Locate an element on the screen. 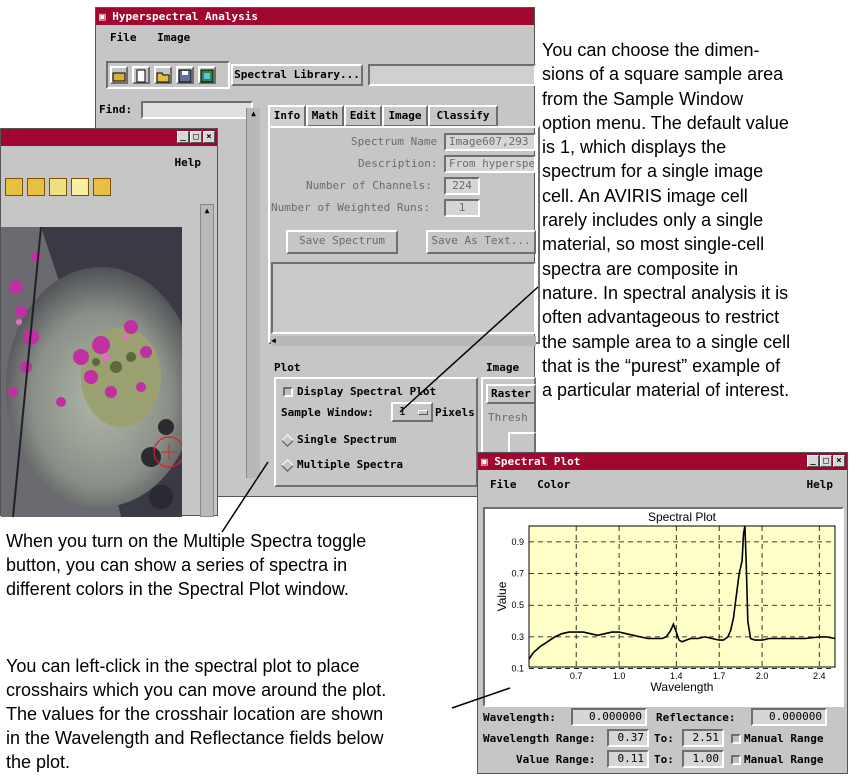 This screenshot has height=778, width=852. spectrum-export-icon is located at coordinates (207, 75).